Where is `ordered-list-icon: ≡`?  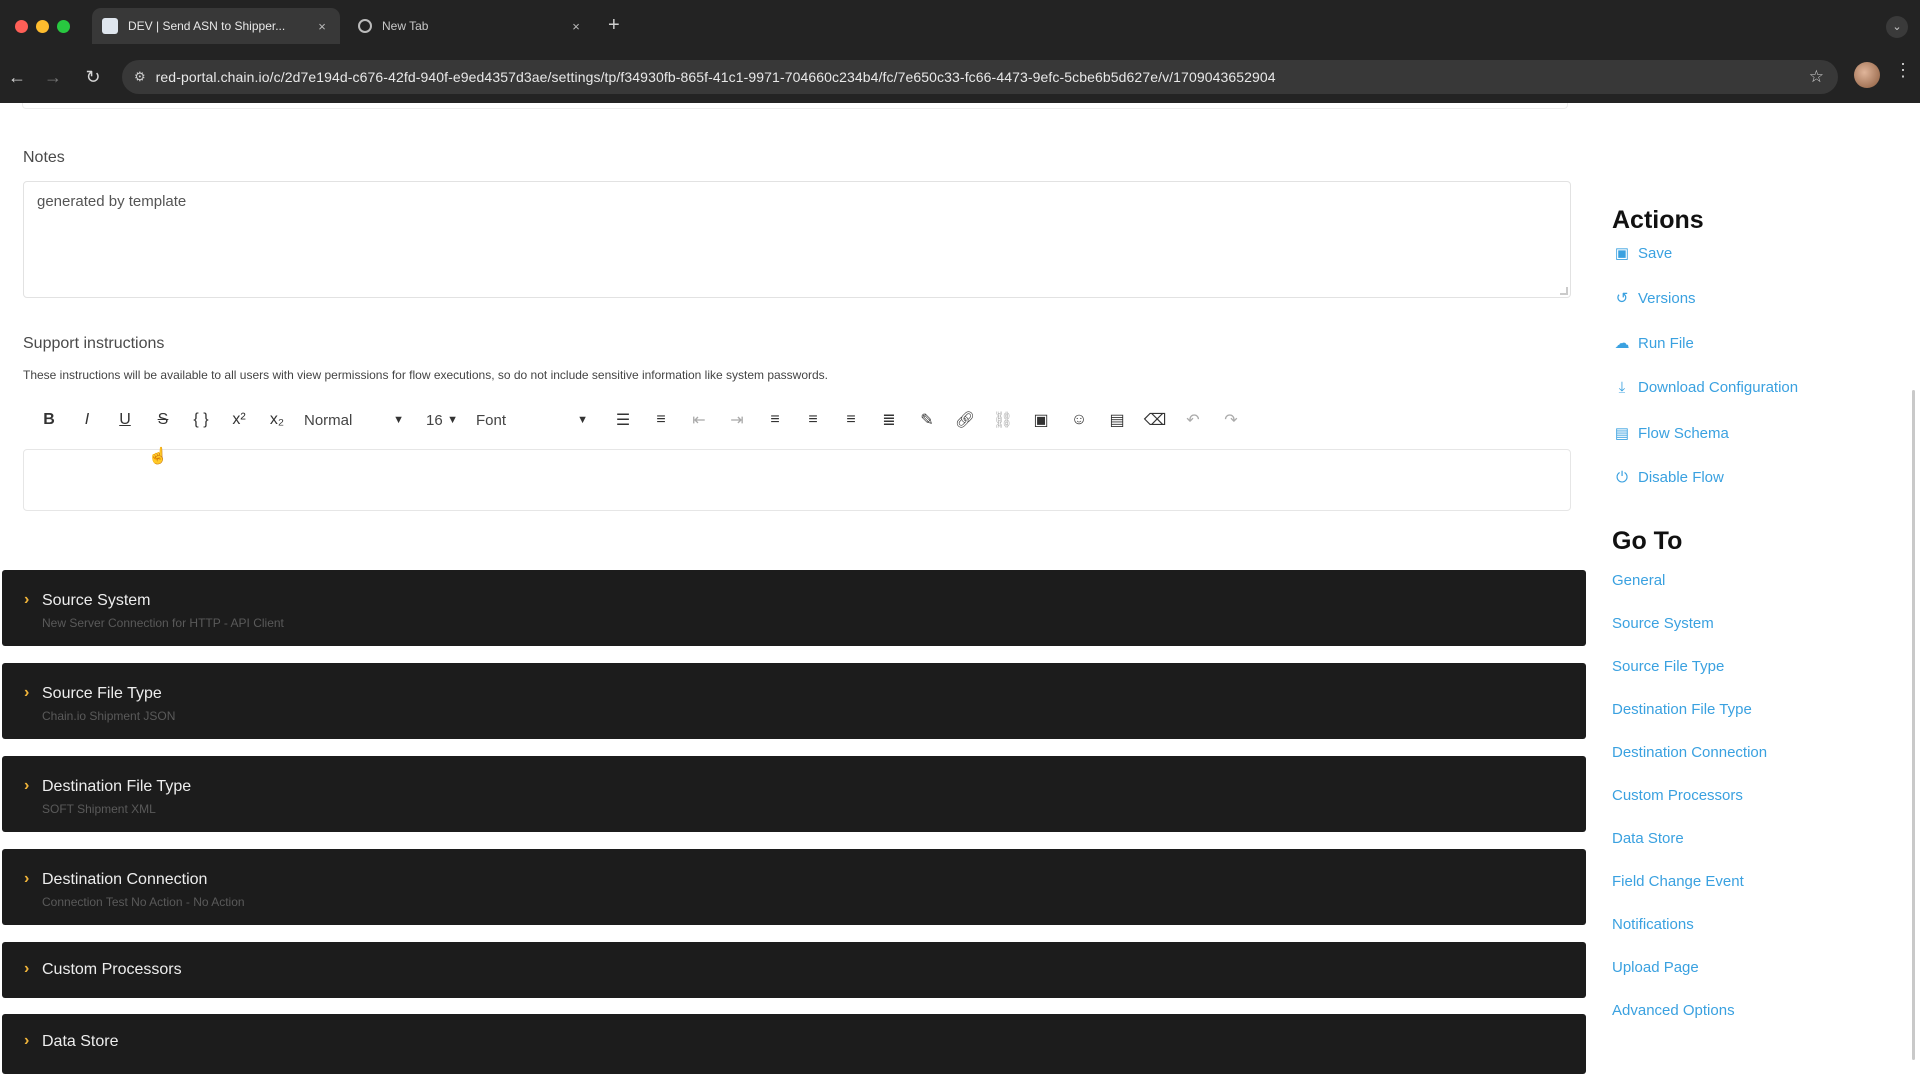
ordered-list-icon: ≡ is located at coordinates (661, 420).